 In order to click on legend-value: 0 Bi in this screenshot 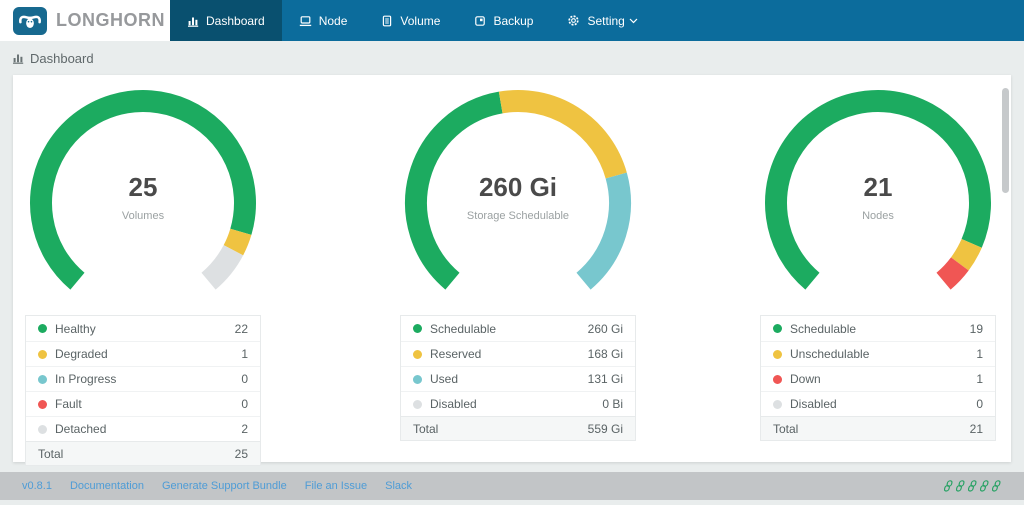, I will do `click(612, 404)`.